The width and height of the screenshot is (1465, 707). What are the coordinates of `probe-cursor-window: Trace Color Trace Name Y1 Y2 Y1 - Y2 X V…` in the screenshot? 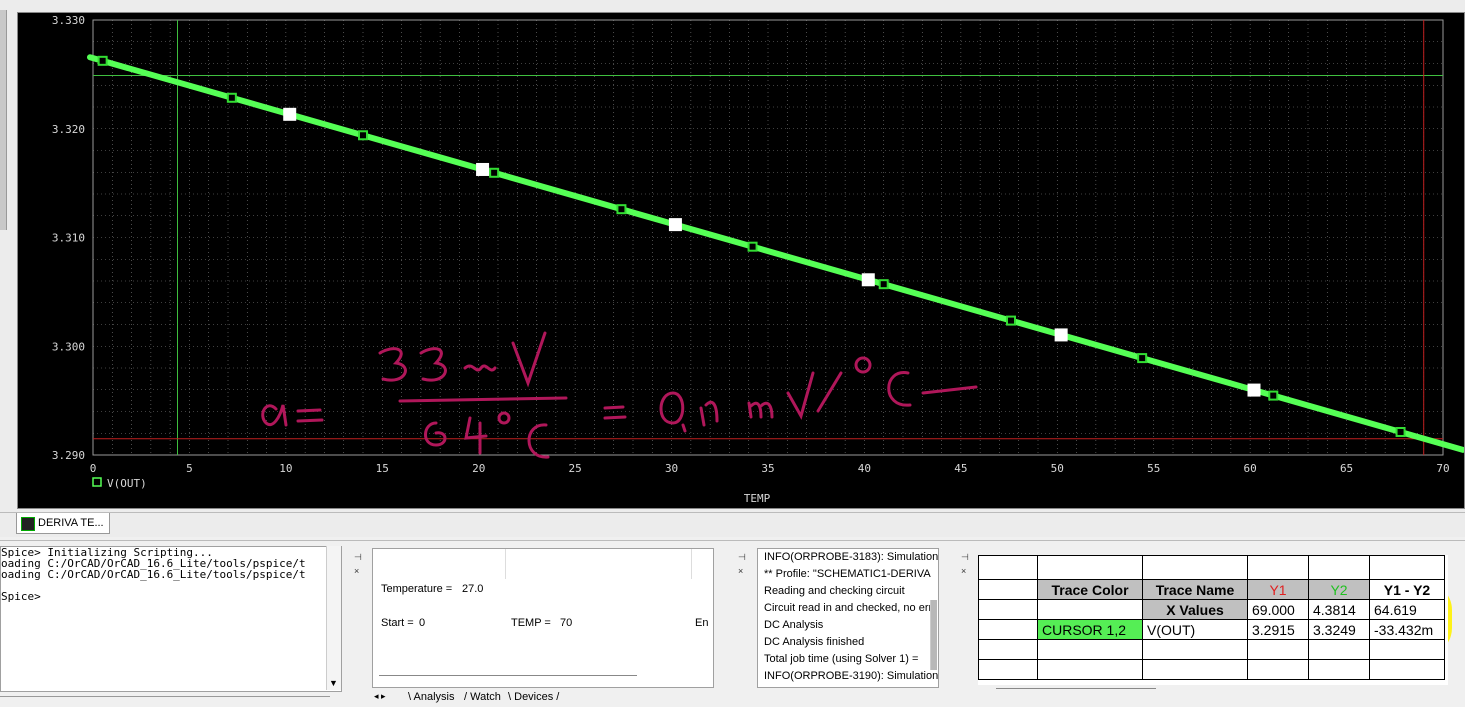 It's located at (1213, 620).